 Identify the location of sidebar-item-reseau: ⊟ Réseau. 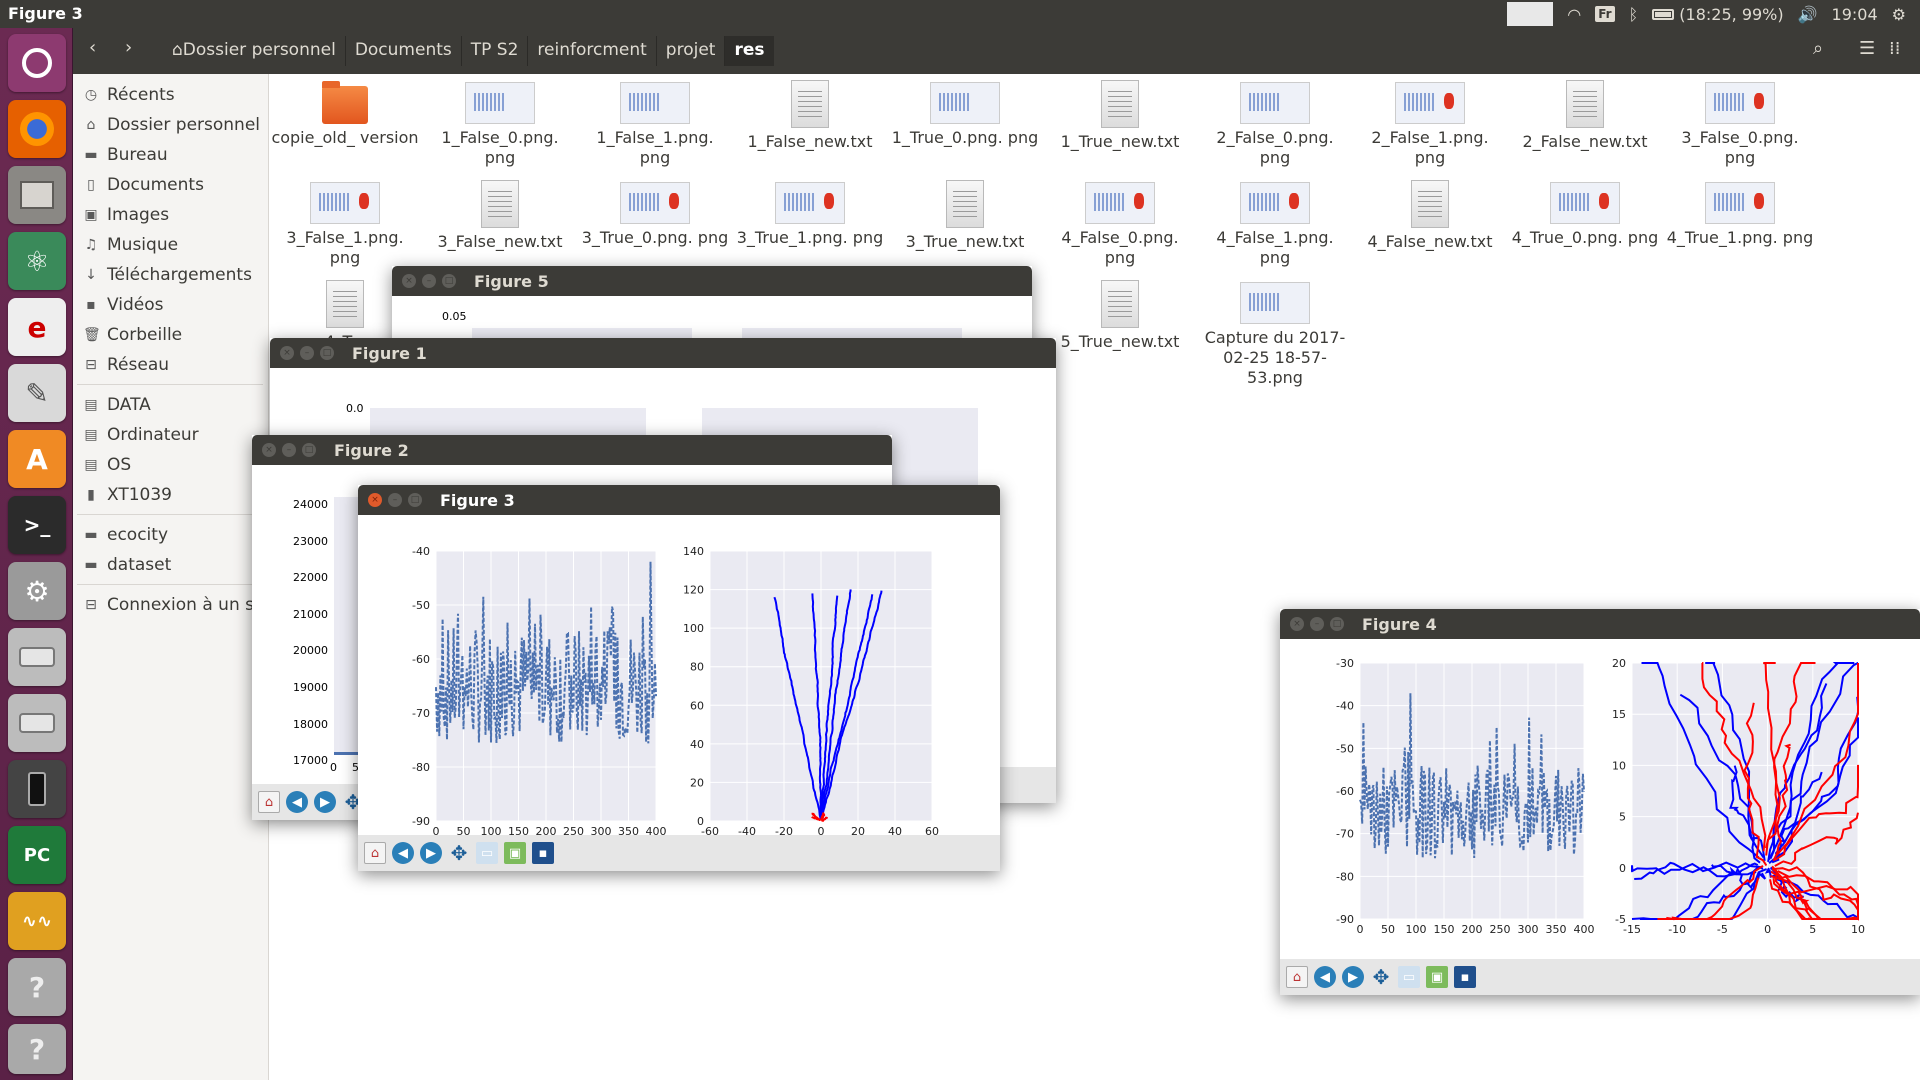
(126, 365).